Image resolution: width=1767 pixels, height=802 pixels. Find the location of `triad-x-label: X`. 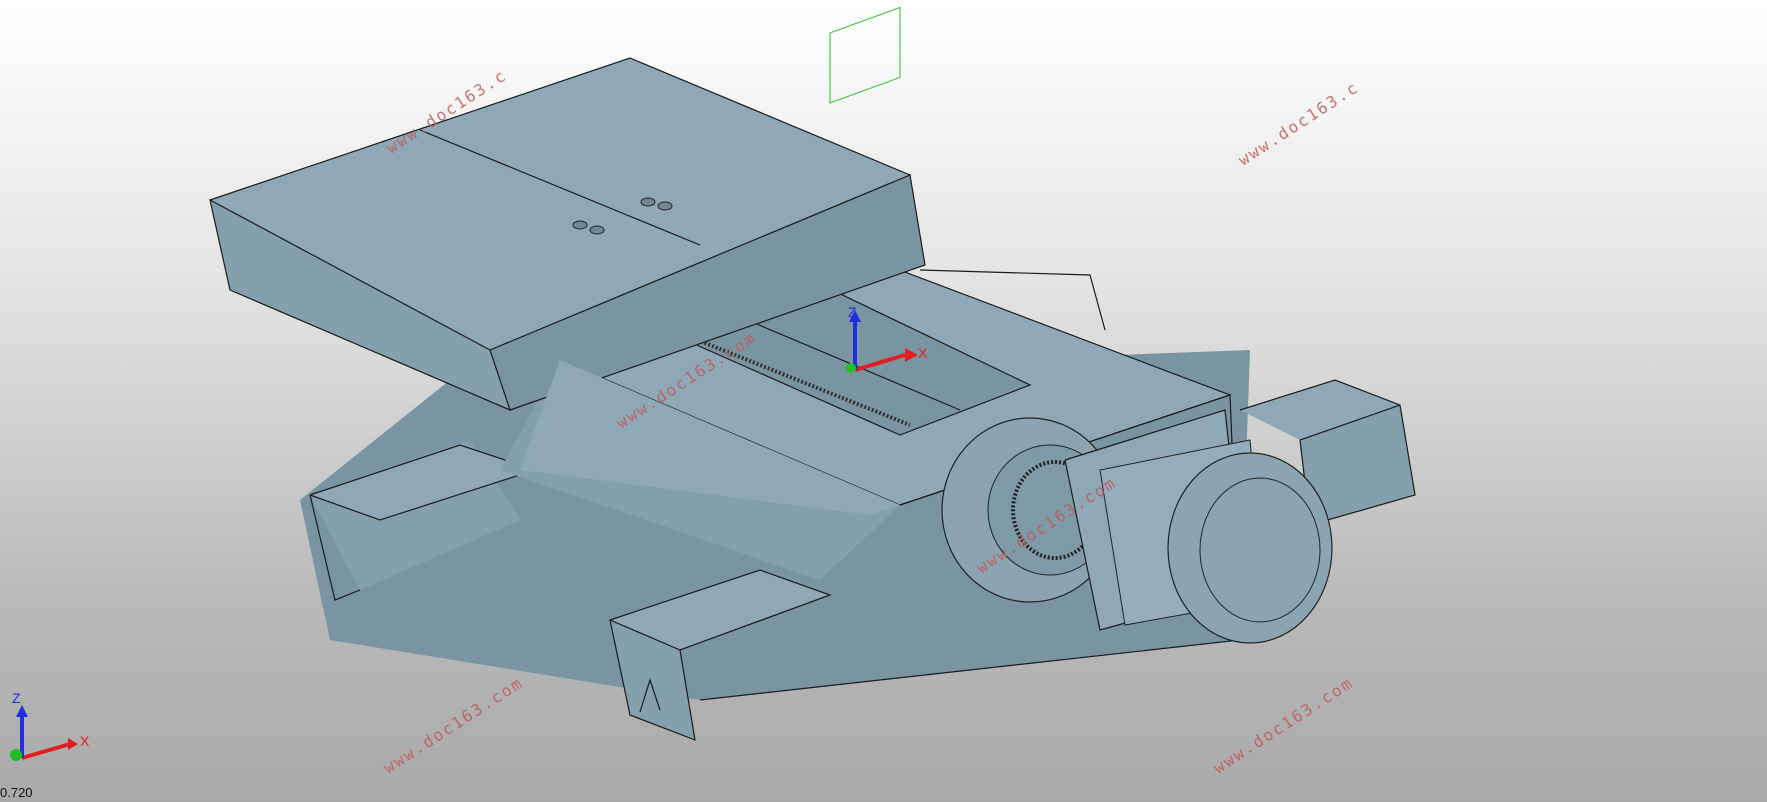

triad-x-label: X is located at coordinates (923, 353).